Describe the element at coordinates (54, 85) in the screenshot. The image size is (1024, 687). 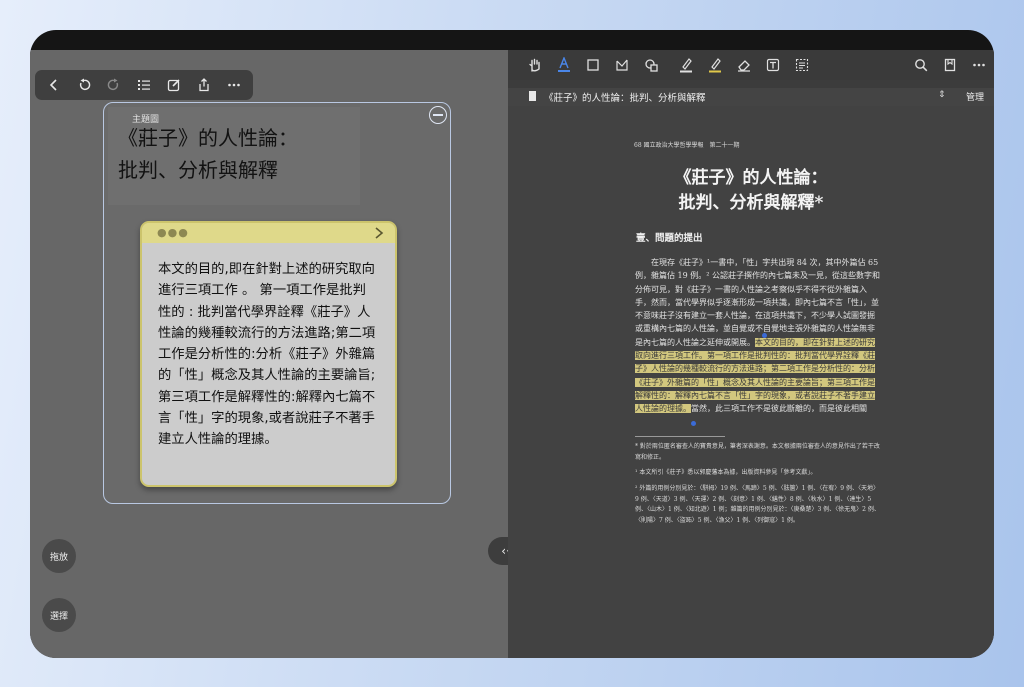
I see `back-icon` at that location.